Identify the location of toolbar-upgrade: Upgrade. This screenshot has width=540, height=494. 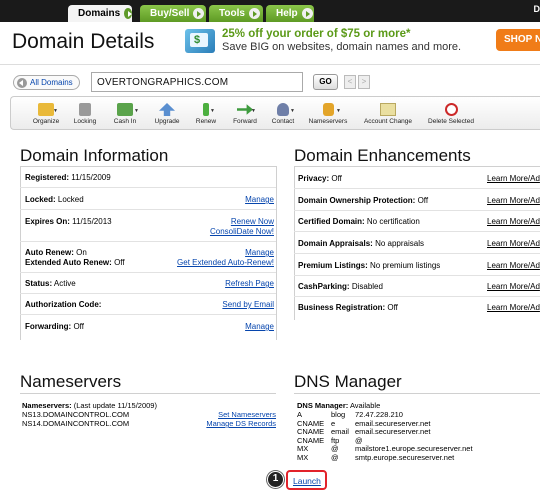
(167, 115).